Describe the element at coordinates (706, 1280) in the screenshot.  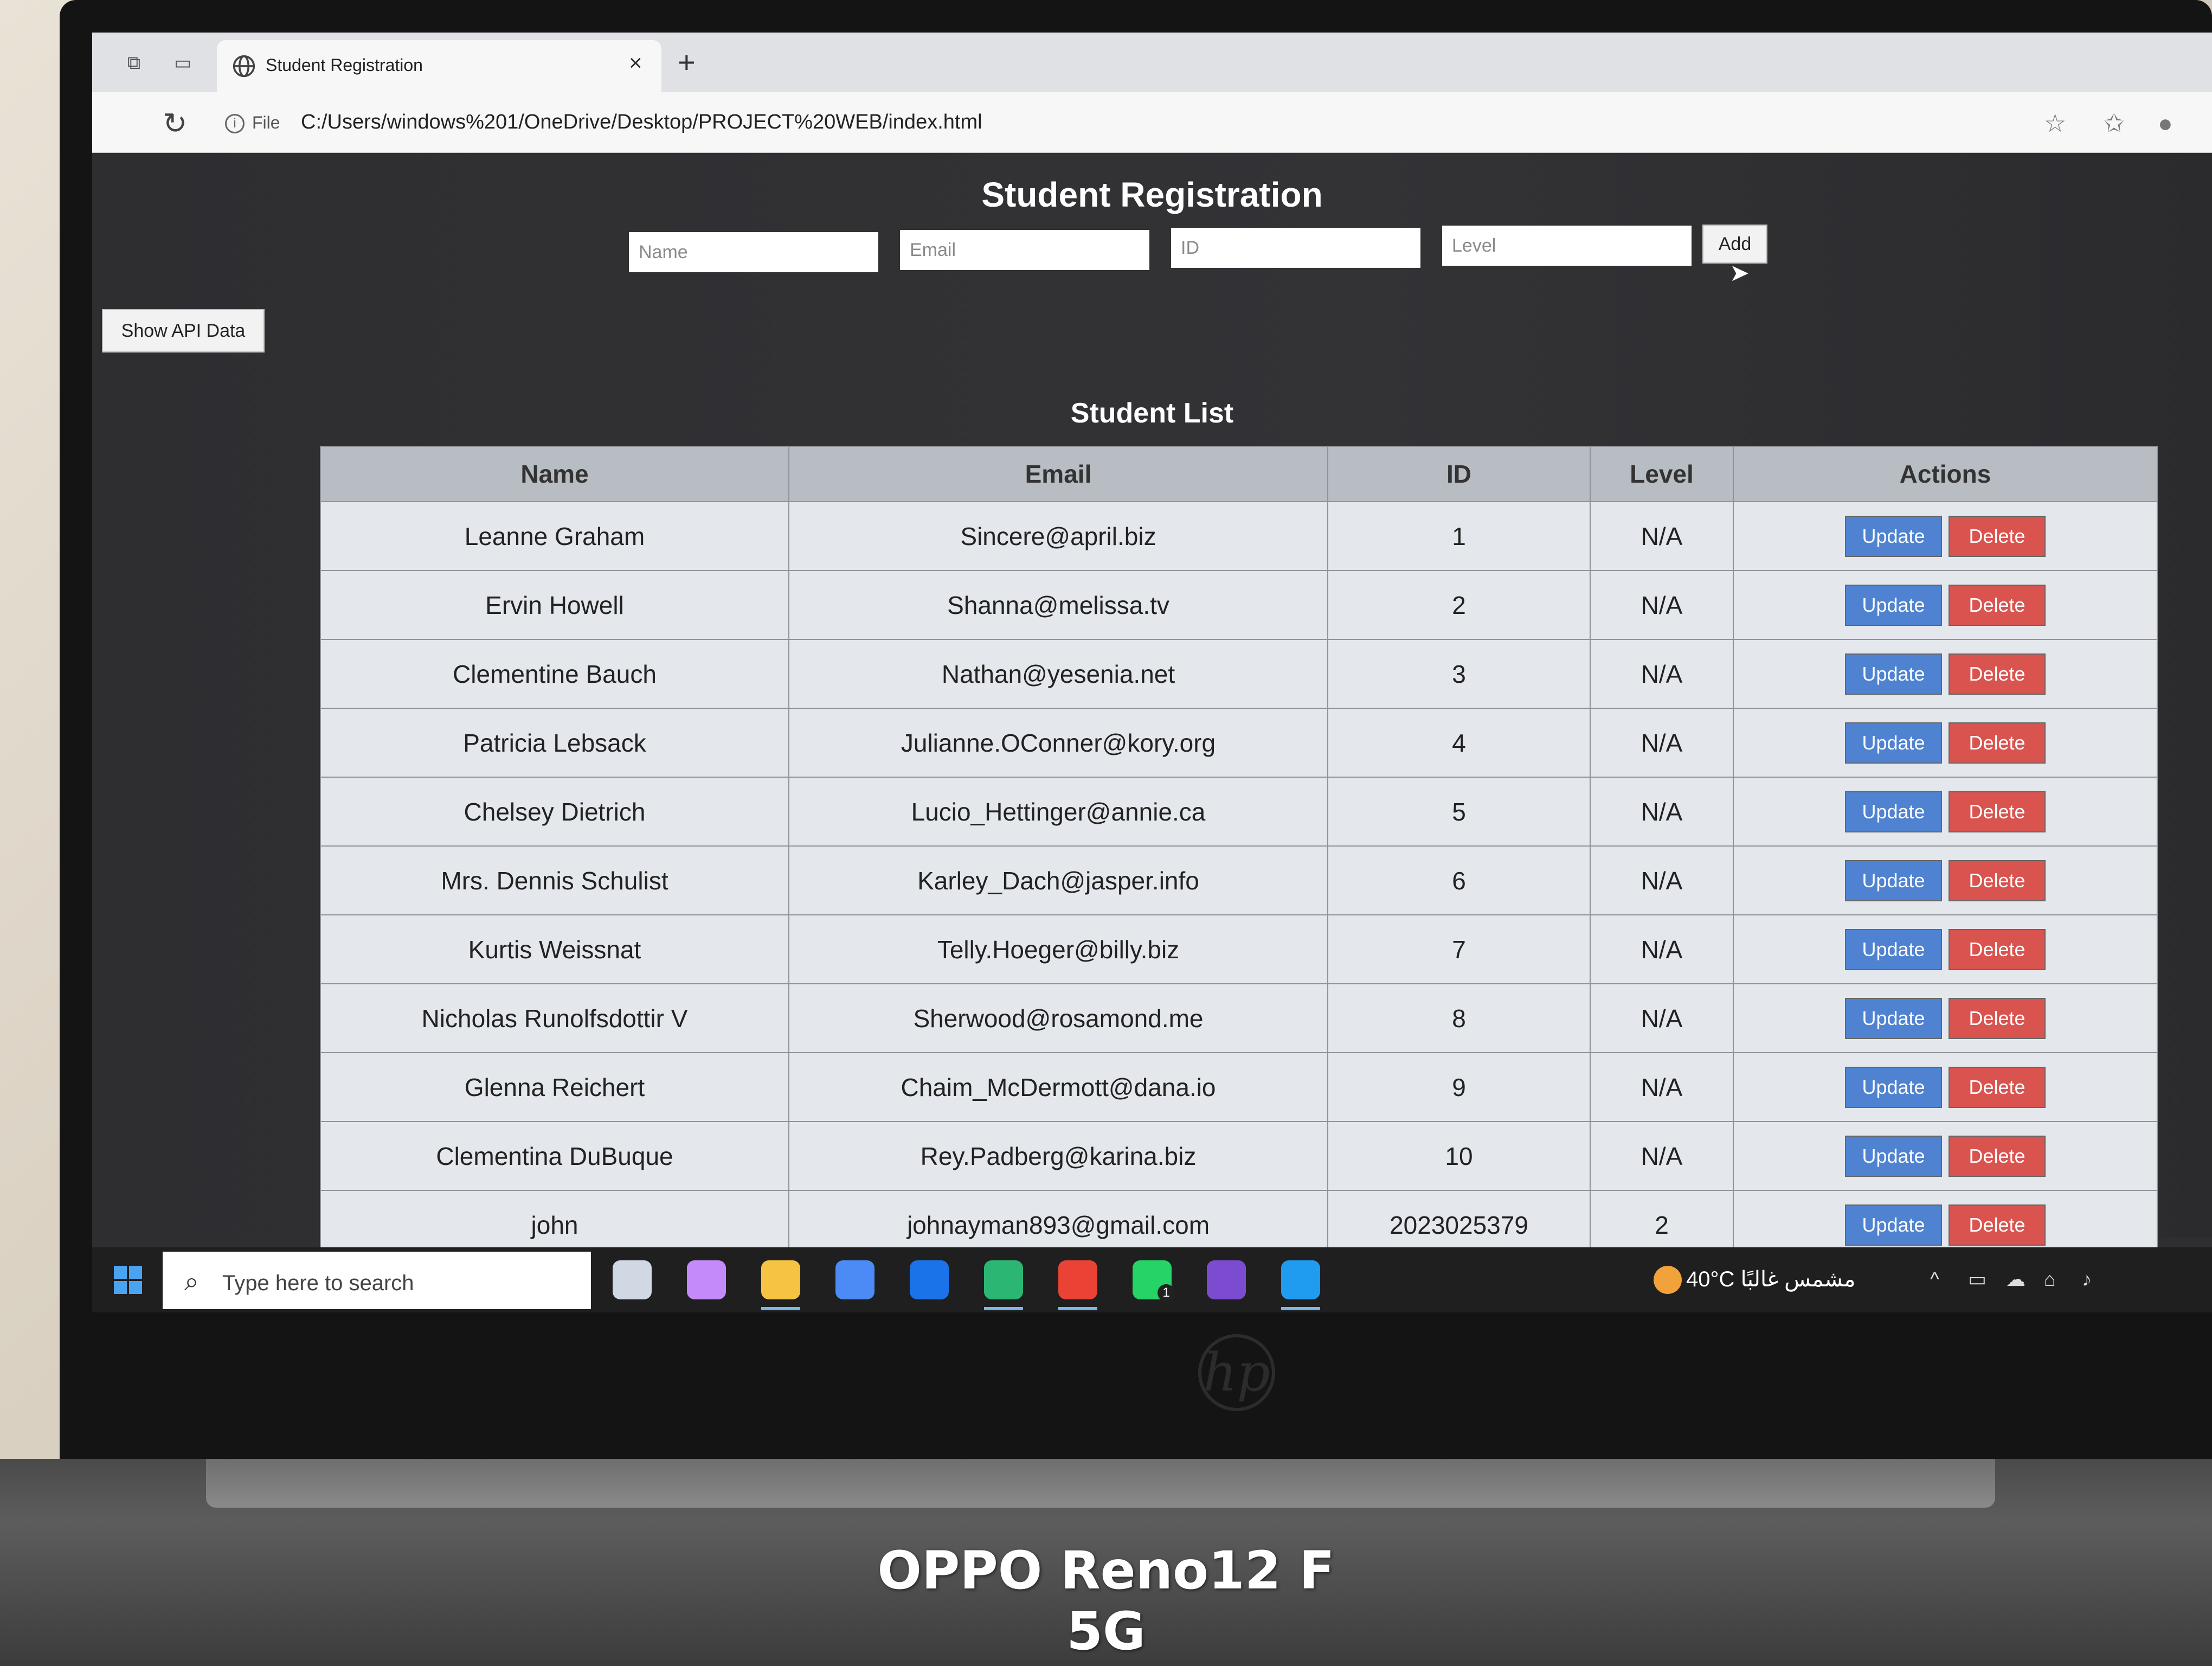
I see `copilot-icon` at that location.